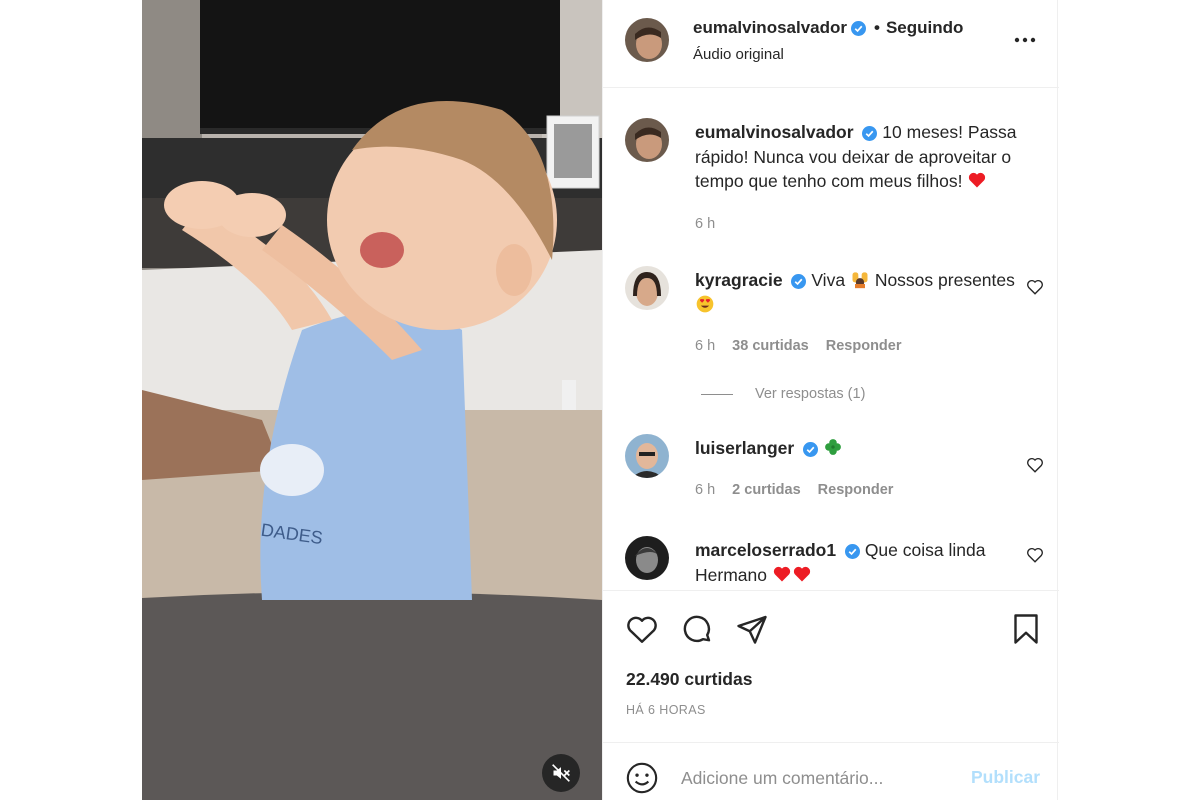 This screenshot has width=1200, height=800. I want to click on post-actions: 22.490 curtidas HÁ 6 HORAS, so click(831, 665).